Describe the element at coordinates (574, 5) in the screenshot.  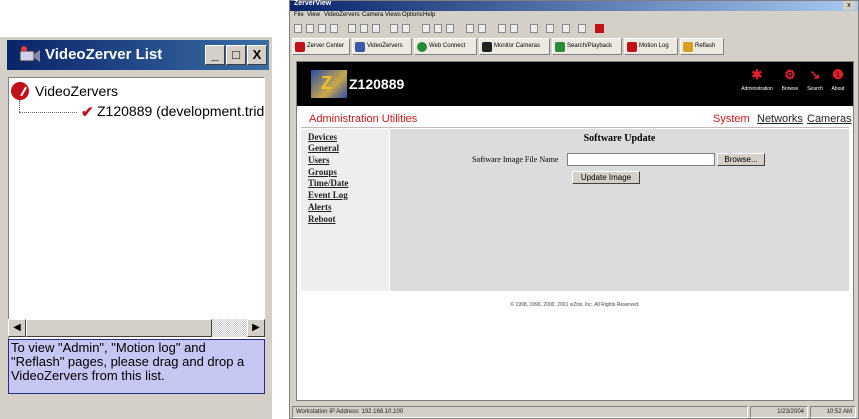
I see `window-title-bar: ZerverView x` at that location.